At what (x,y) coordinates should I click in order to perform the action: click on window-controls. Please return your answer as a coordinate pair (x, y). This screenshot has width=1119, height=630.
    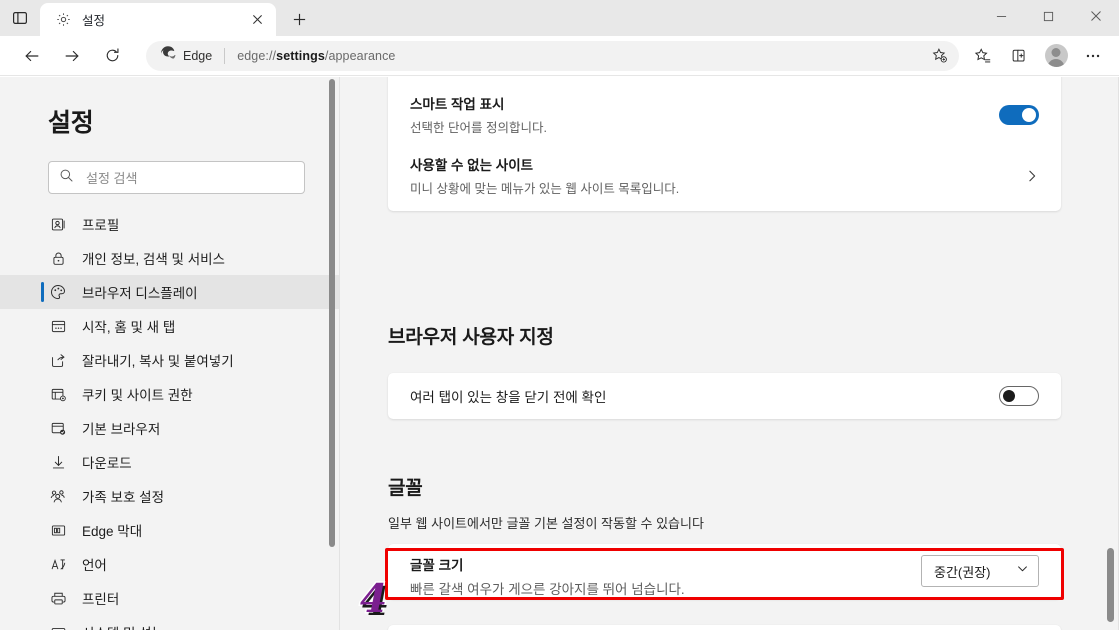
    Looking at the image, I should click on (1048, 18).